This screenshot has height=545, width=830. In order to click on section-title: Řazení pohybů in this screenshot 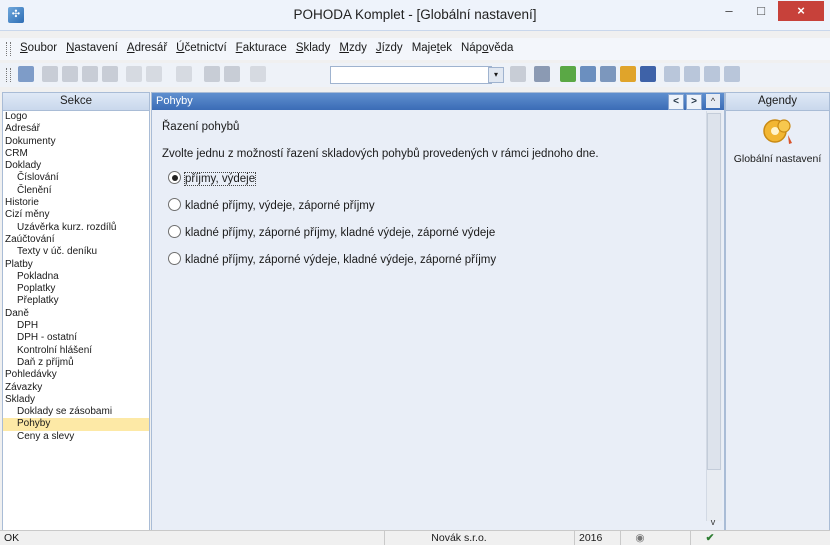, I will do `click(201, 127)`.